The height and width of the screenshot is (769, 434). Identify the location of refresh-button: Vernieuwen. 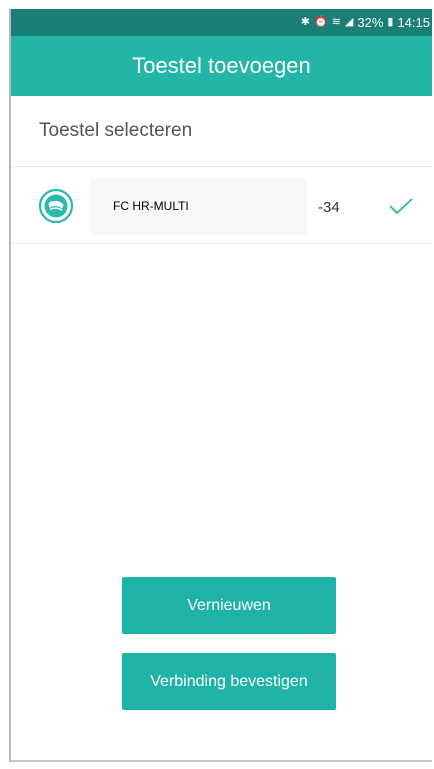
(229, 605).